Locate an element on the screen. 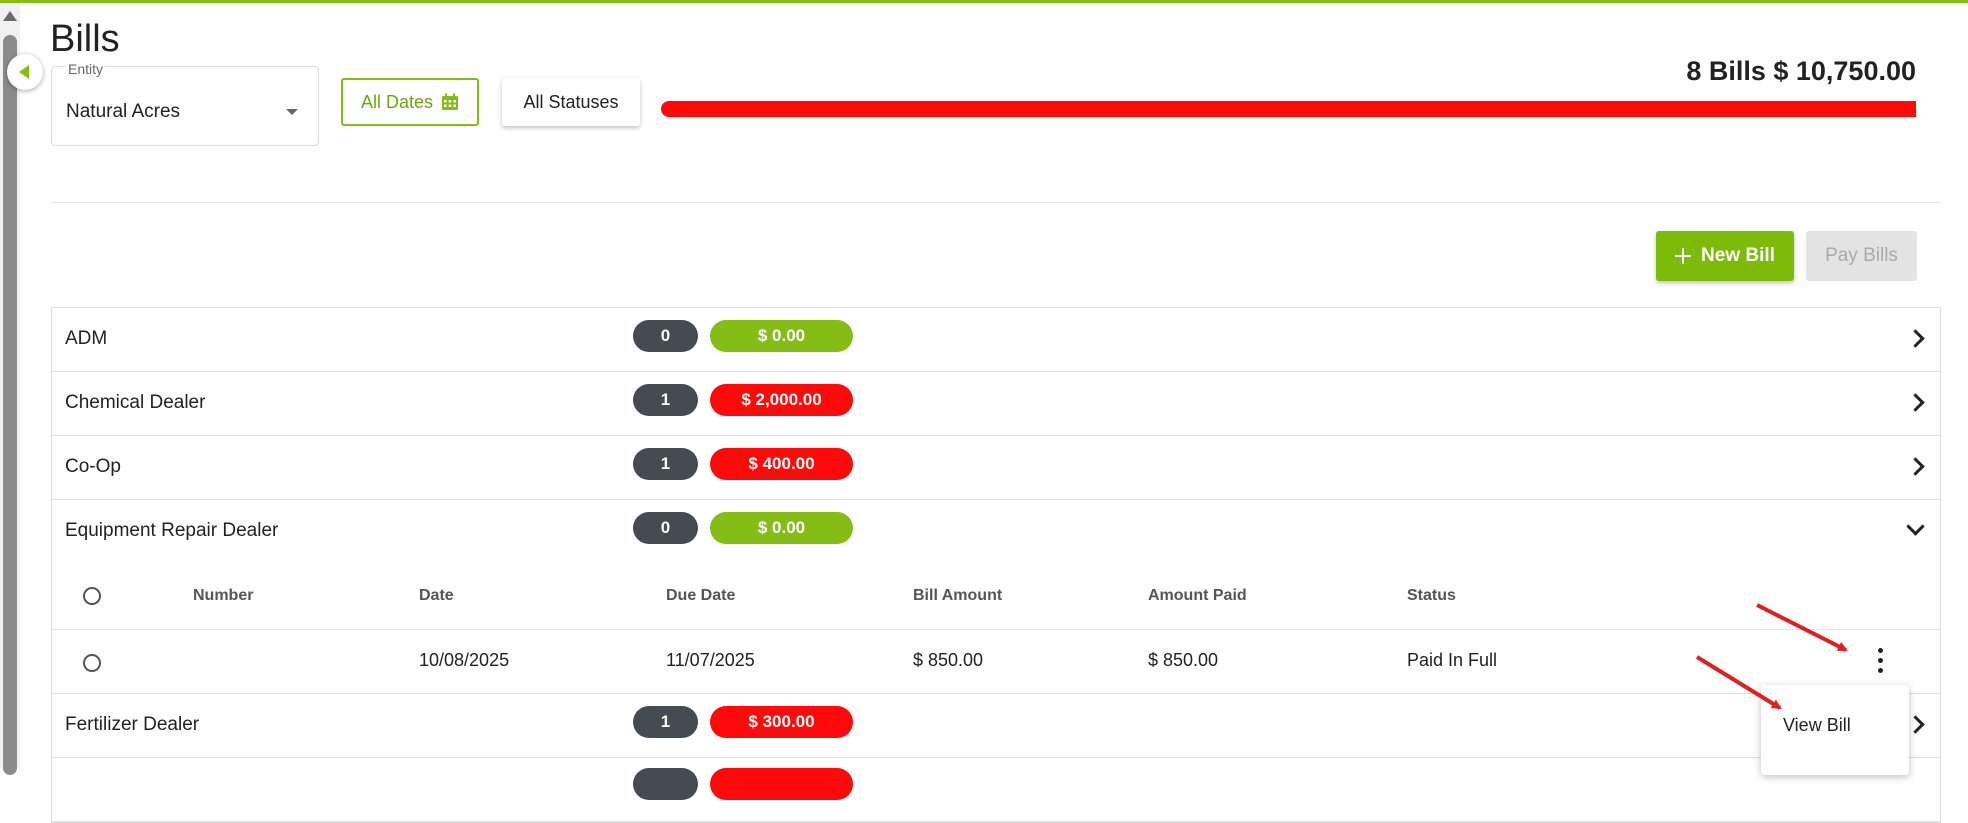 The image size is (1968, 823). bill-count-badge is located at coordinates (665, 784).